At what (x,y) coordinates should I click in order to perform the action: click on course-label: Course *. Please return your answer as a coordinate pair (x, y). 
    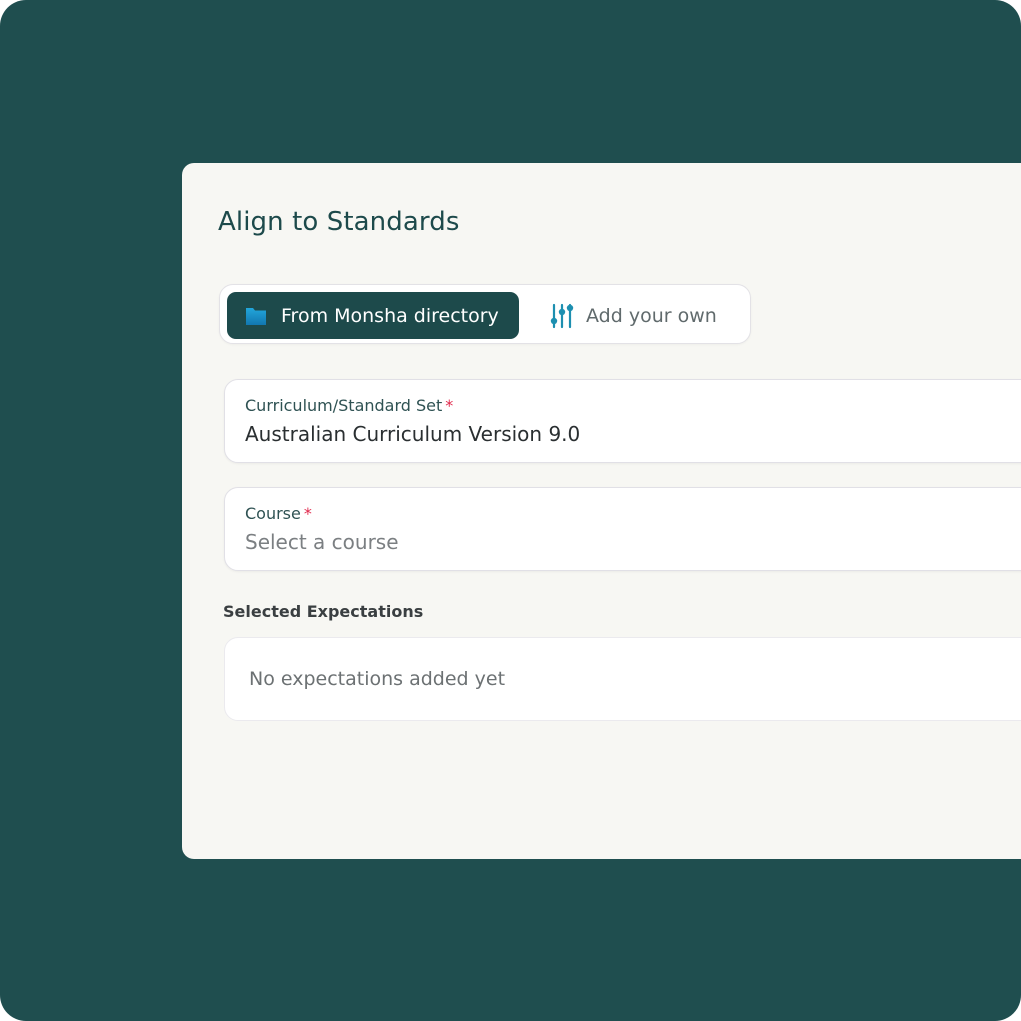
    Looking at the image, I should click on (278, 513).